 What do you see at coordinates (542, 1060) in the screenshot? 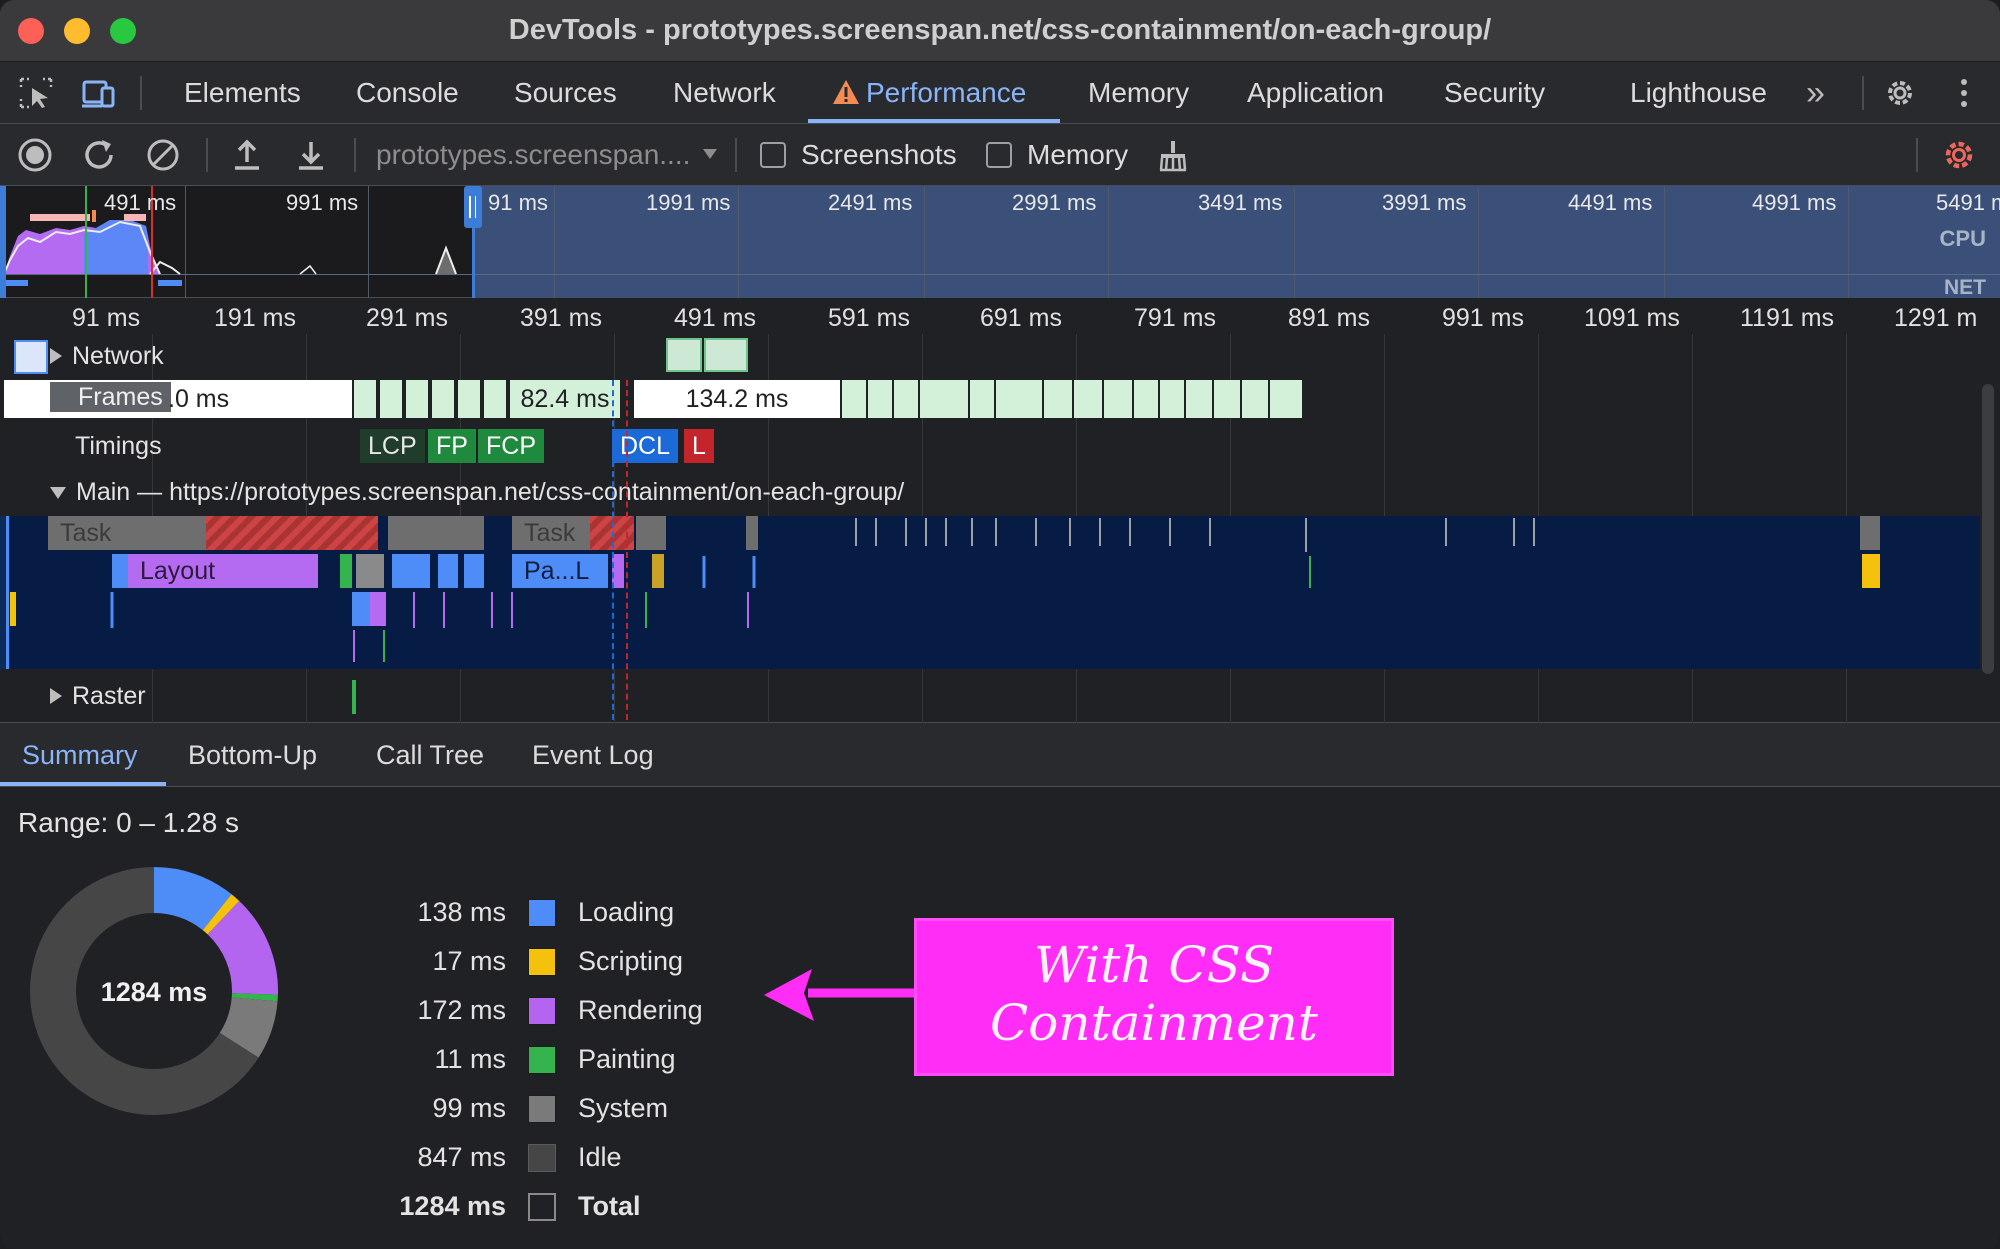
I see `painting-swatch` at bounding box center [542, 1060].